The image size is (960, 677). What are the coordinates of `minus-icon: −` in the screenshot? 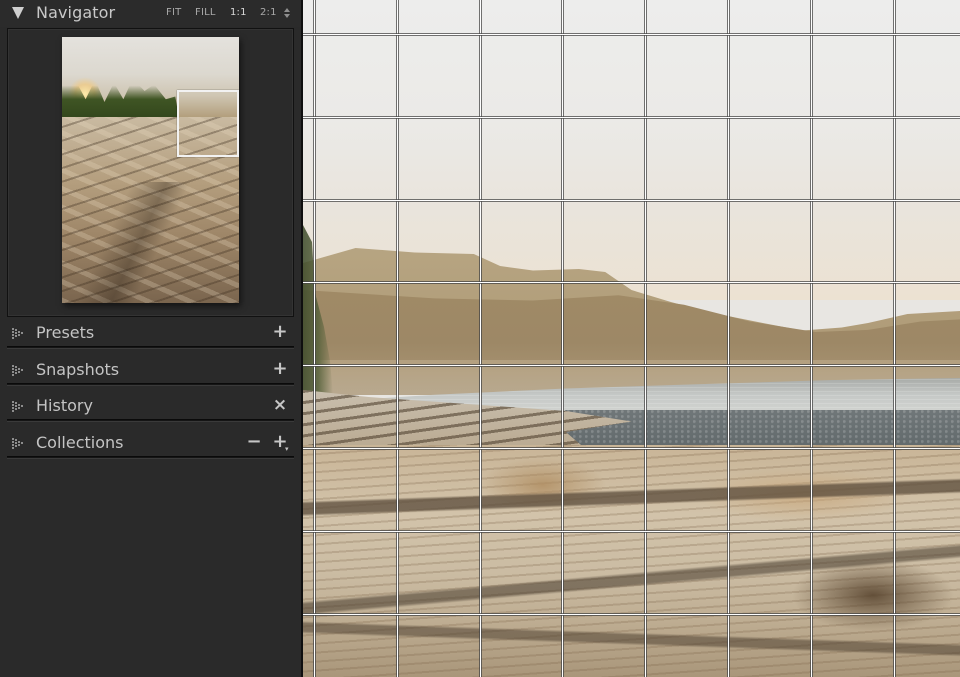 It's located at (254, 442).